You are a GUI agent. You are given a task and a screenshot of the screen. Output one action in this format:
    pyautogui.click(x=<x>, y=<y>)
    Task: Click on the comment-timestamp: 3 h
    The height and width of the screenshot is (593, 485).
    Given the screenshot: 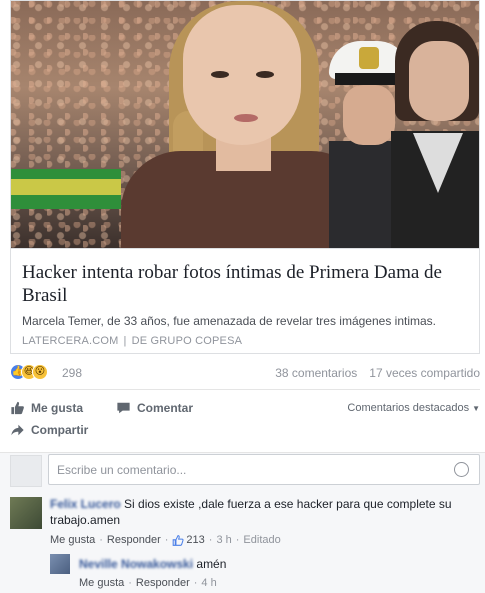 What is the action you would take?
    pyautogui.click(x=223, y=540)
    